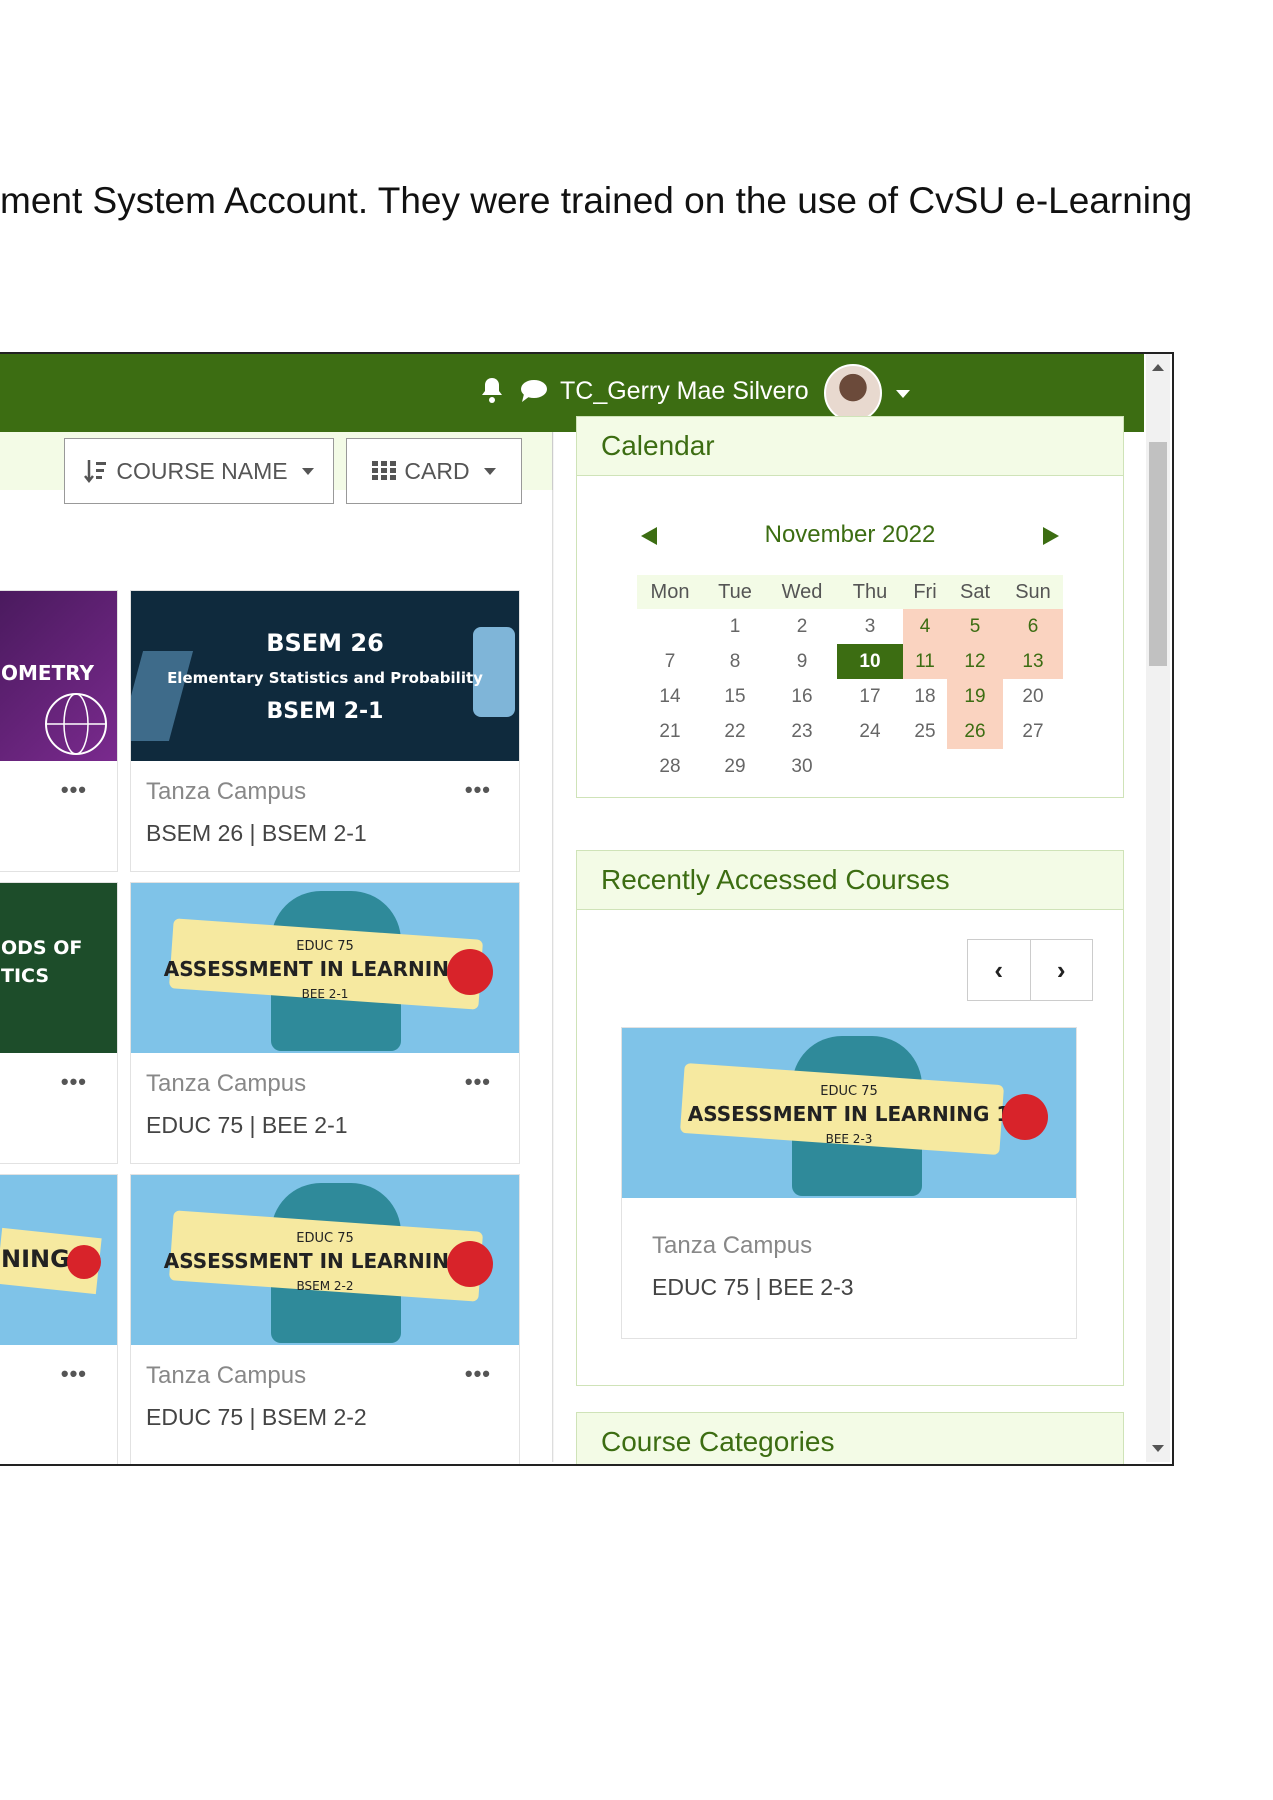 Image resolution: width=1273 pixels, height=1800 pixels. I want to click on notification-bell-icon, so click(492, 390).